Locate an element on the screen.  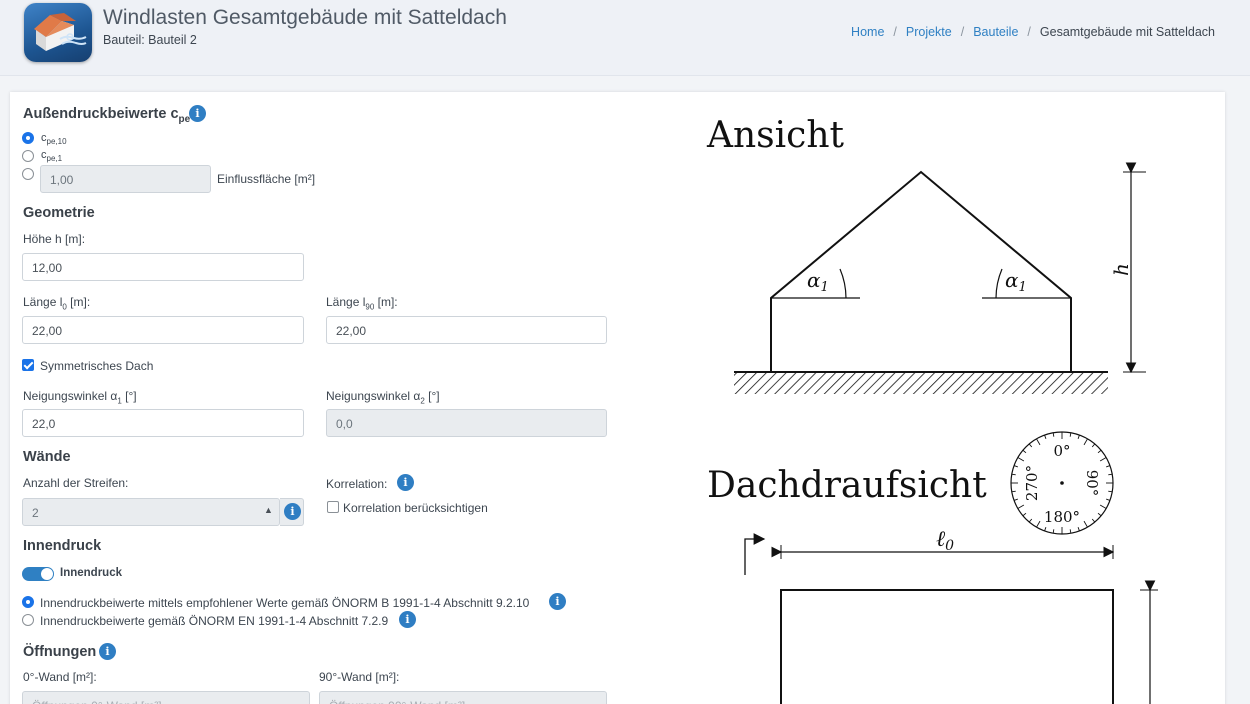
korrelation-checkbox is located at coordinates (333, 507).